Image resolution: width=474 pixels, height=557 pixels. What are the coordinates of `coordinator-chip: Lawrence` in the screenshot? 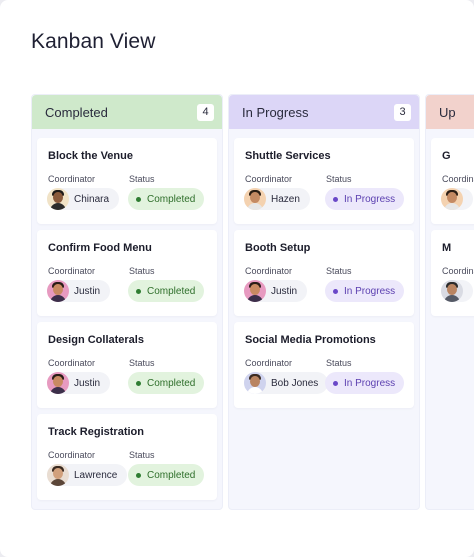 It's located at (87, 475).